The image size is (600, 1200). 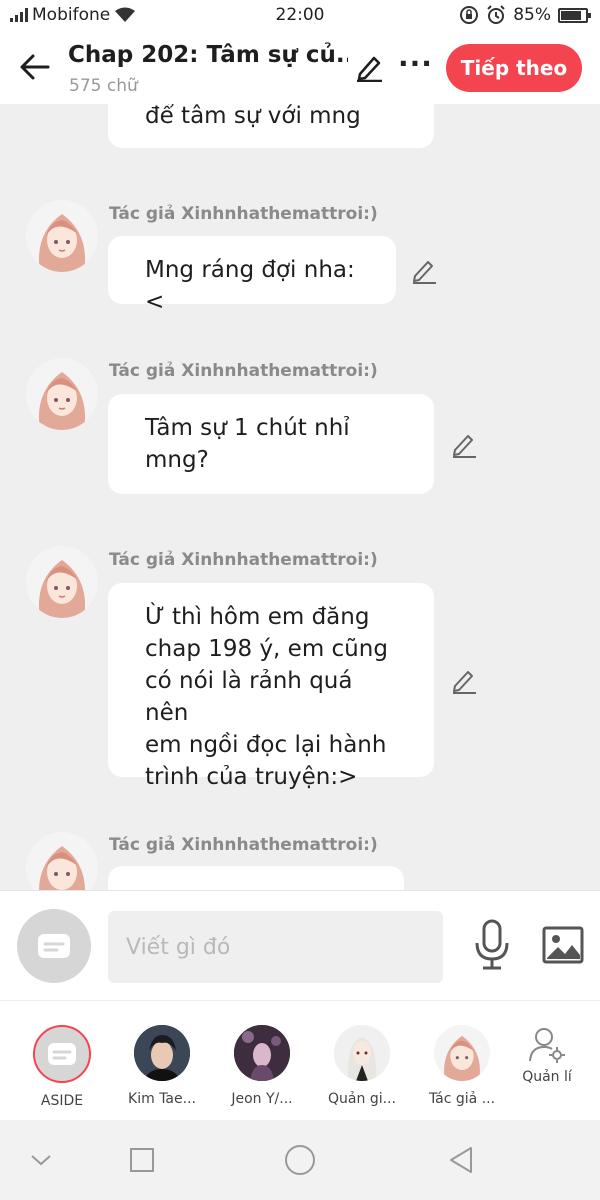 I want to click on message-bubble, so click(x=256, y=878).